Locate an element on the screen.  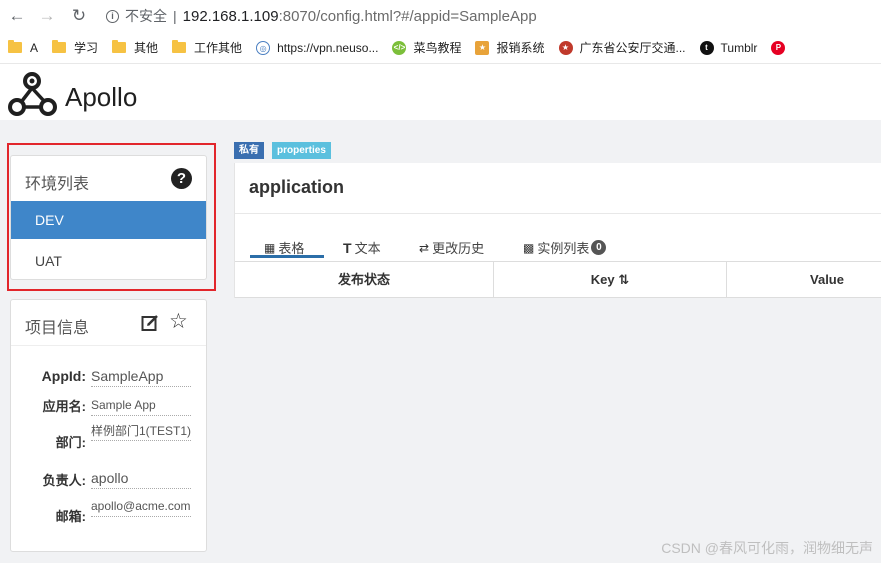
url-host: 192.168.1.109 is located at coordinates (230, 16).